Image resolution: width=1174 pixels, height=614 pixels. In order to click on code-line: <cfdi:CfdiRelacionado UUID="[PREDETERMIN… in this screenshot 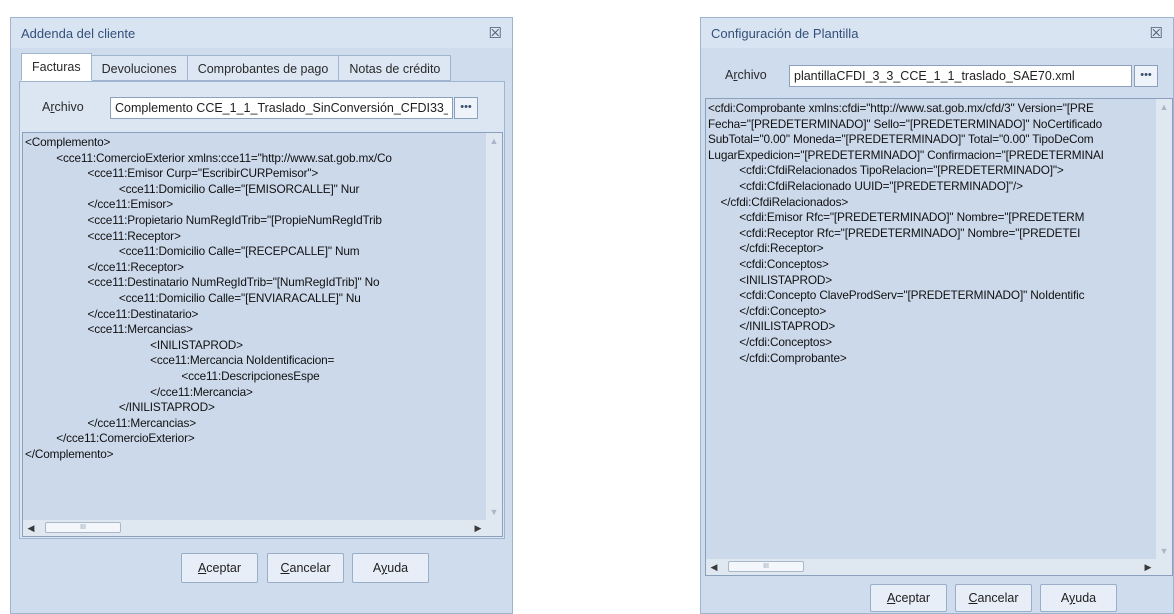, I will do `click(865, 185)`.